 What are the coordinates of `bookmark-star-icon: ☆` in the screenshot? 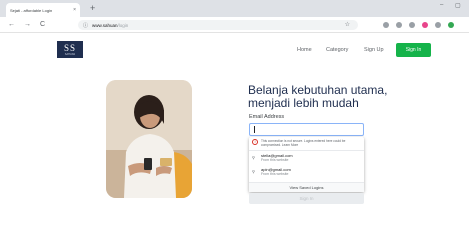 It's located at (347, 24).